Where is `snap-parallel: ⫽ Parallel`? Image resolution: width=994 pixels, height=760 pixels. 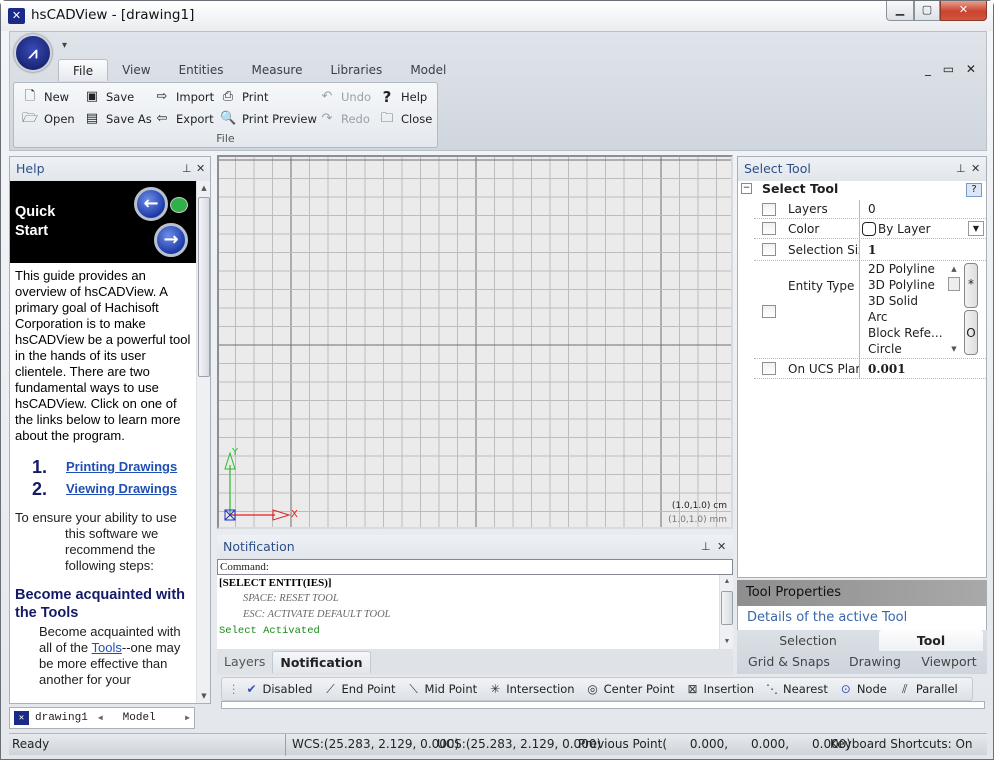 snap-parallel: ⫽ Parallel is located at coordinates (927, 689).